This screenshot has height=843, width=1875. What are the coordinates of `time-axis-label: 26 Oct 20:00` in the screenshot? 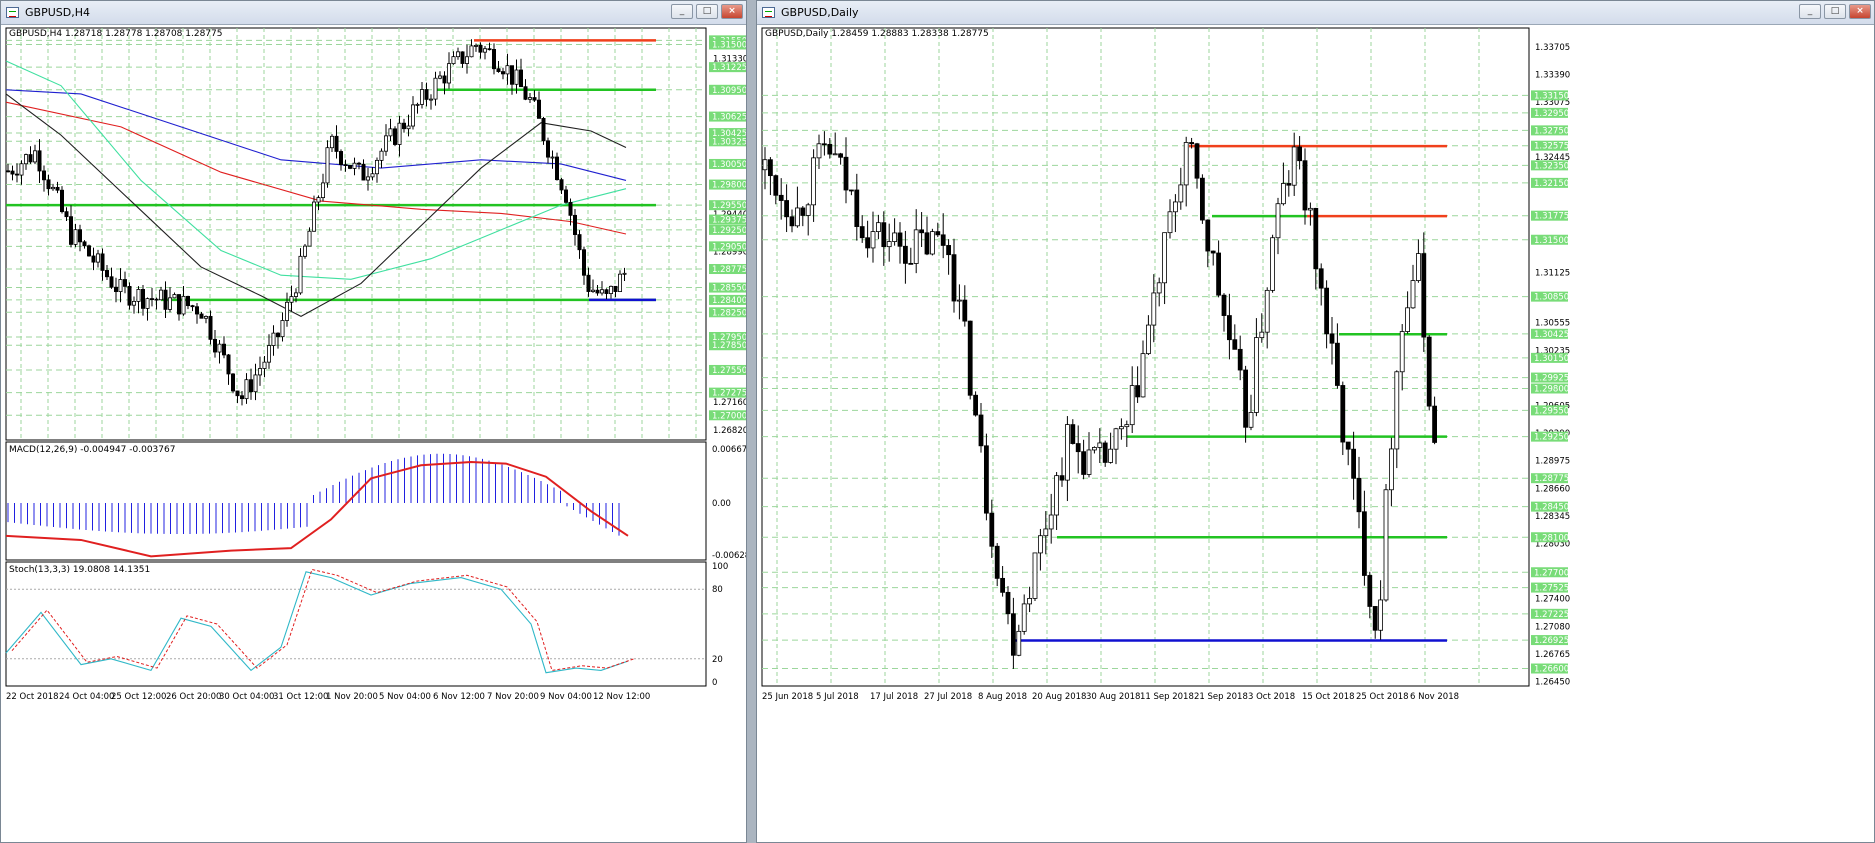 It's located at (193, 697).